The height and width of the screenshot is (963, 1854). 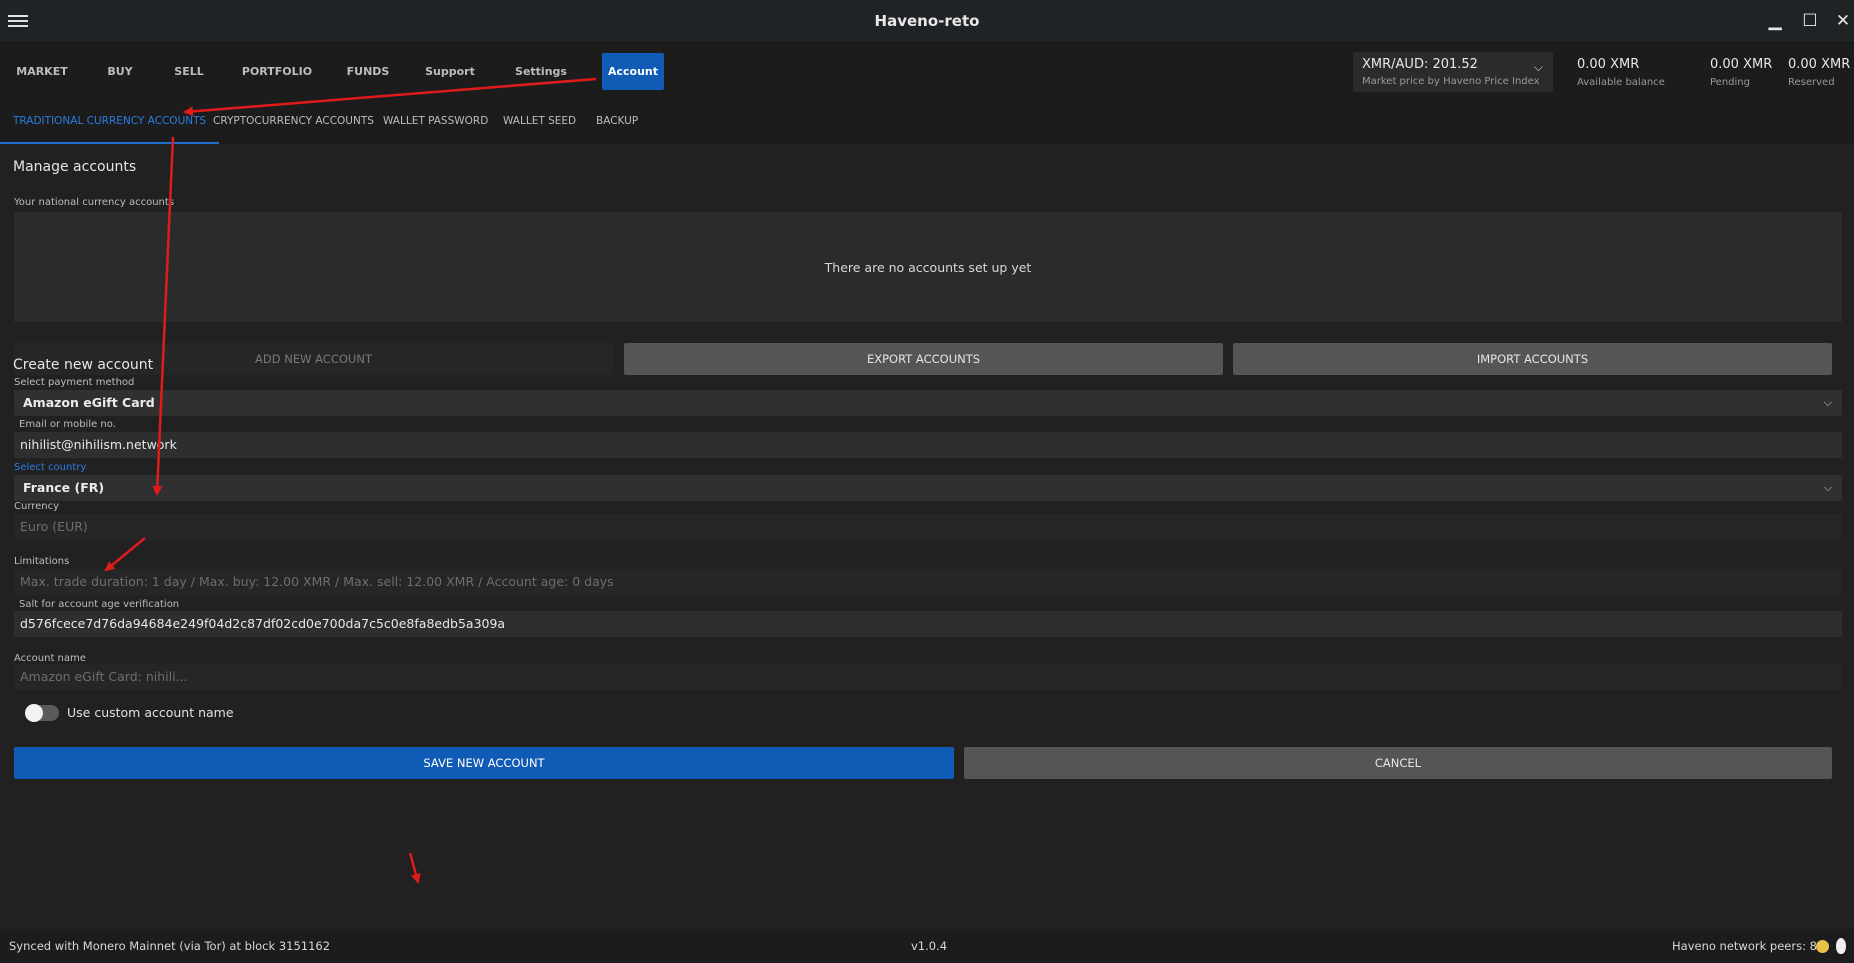 What do you see at coordinates (923, 359) in the screenshot?
I see `export-accounts-button: EXPORT ACCOUNTS` at bounding box center [923, 359].